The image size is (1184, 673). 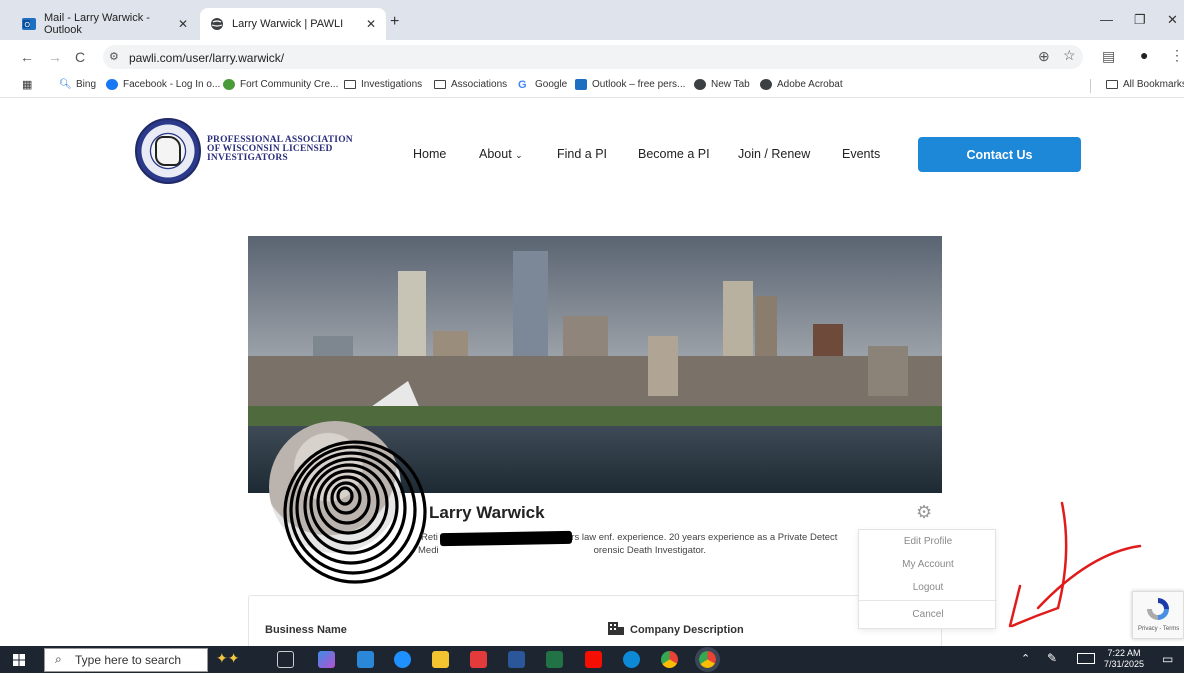 What do you see at coordinates (506, 538) in the screenshot?
I see `redaction-bar` at bounding box center [506, 538].